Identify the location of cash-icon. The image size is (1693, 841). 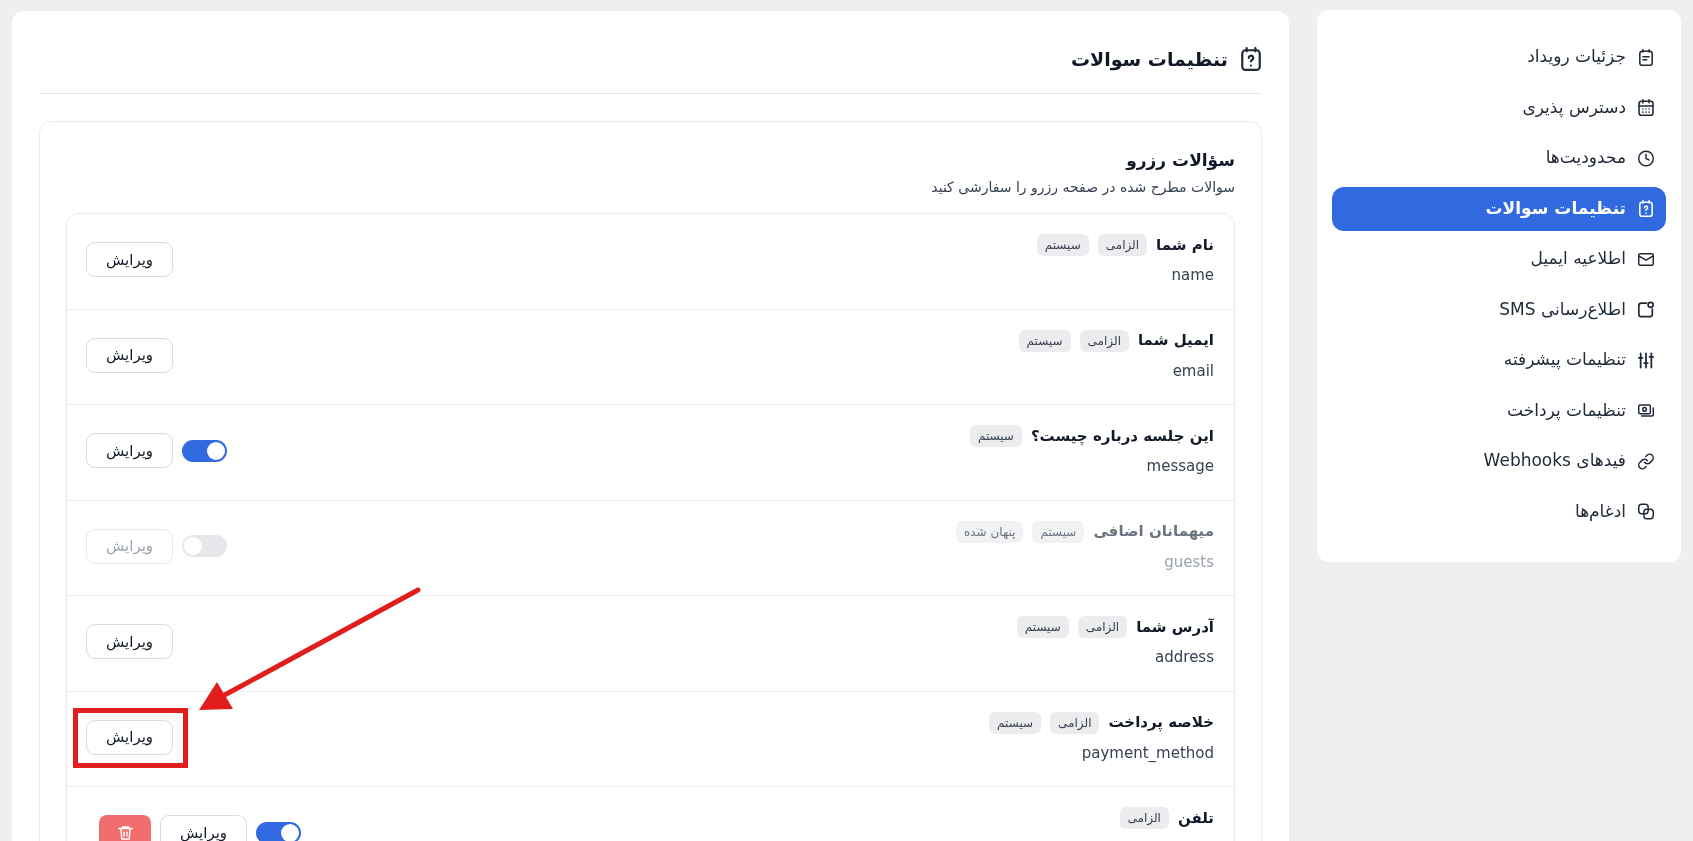
(1646, 410).